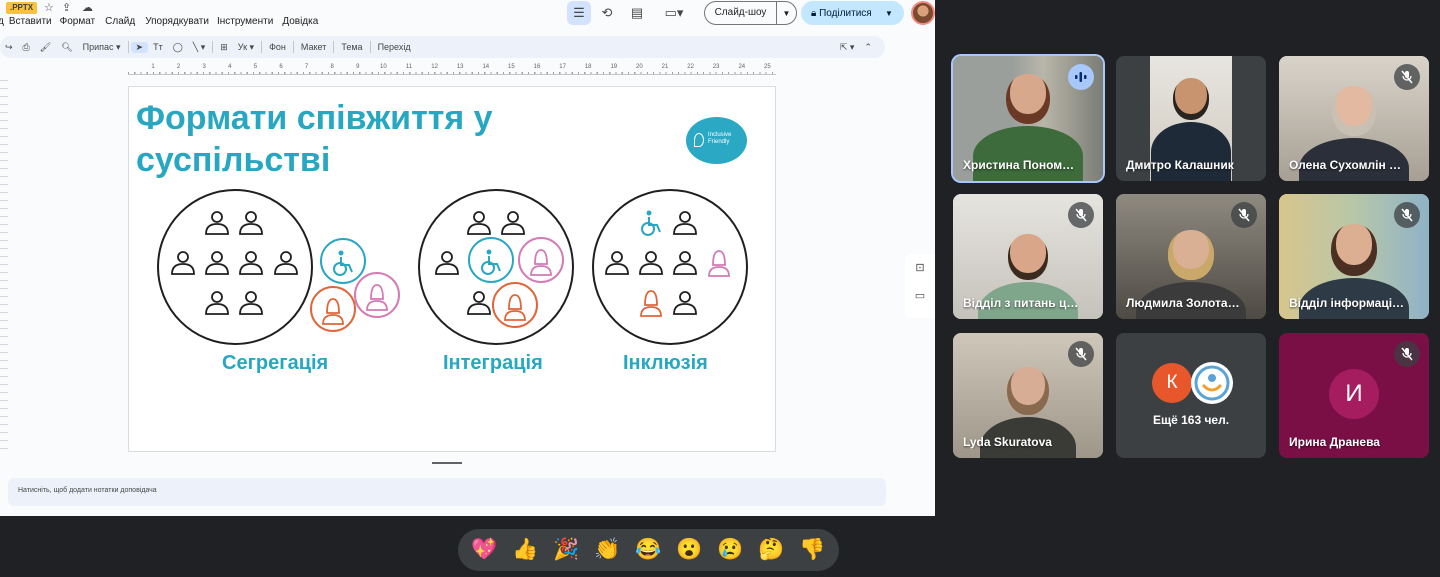 The height and width of the screenshot is (577, 1440). What do you see at coordinates (9, 47) in the screenshot?
I see `redo-icon: ↪` at bounding box center [9, 47].